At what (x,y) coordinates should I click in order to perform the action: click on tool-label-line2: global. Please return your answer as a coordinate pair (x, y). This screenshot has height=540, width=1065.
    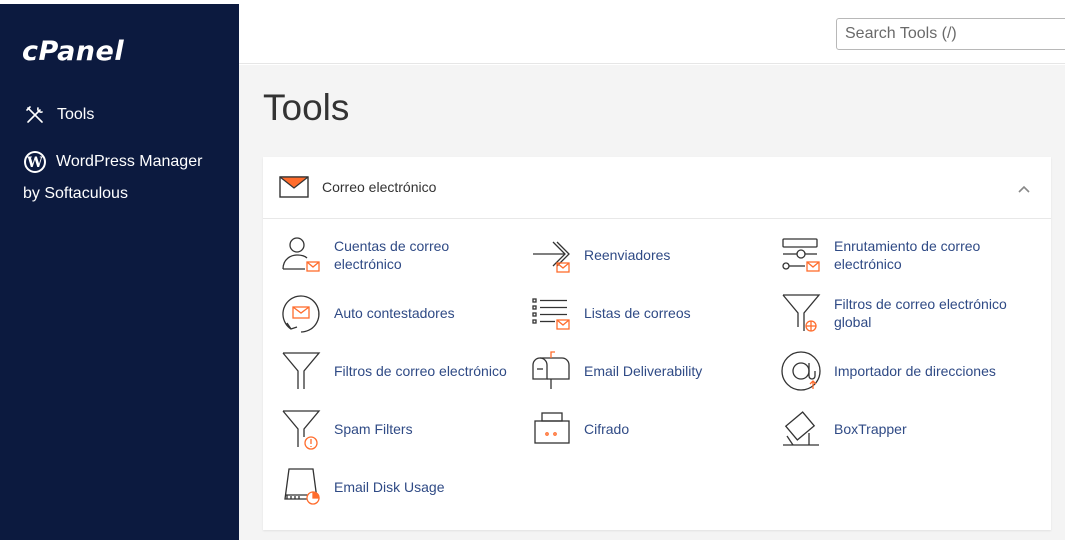
    Looking at the image, I should click on (853, 322).